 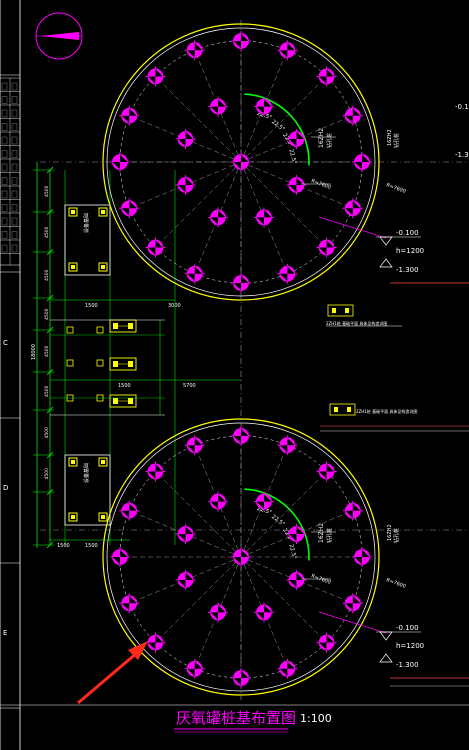 What do you see at coordinates (321, 138) in the screenshot?
I see `tank-top-pile-type-label: 16ZH2` at bounding box center [321, 138].